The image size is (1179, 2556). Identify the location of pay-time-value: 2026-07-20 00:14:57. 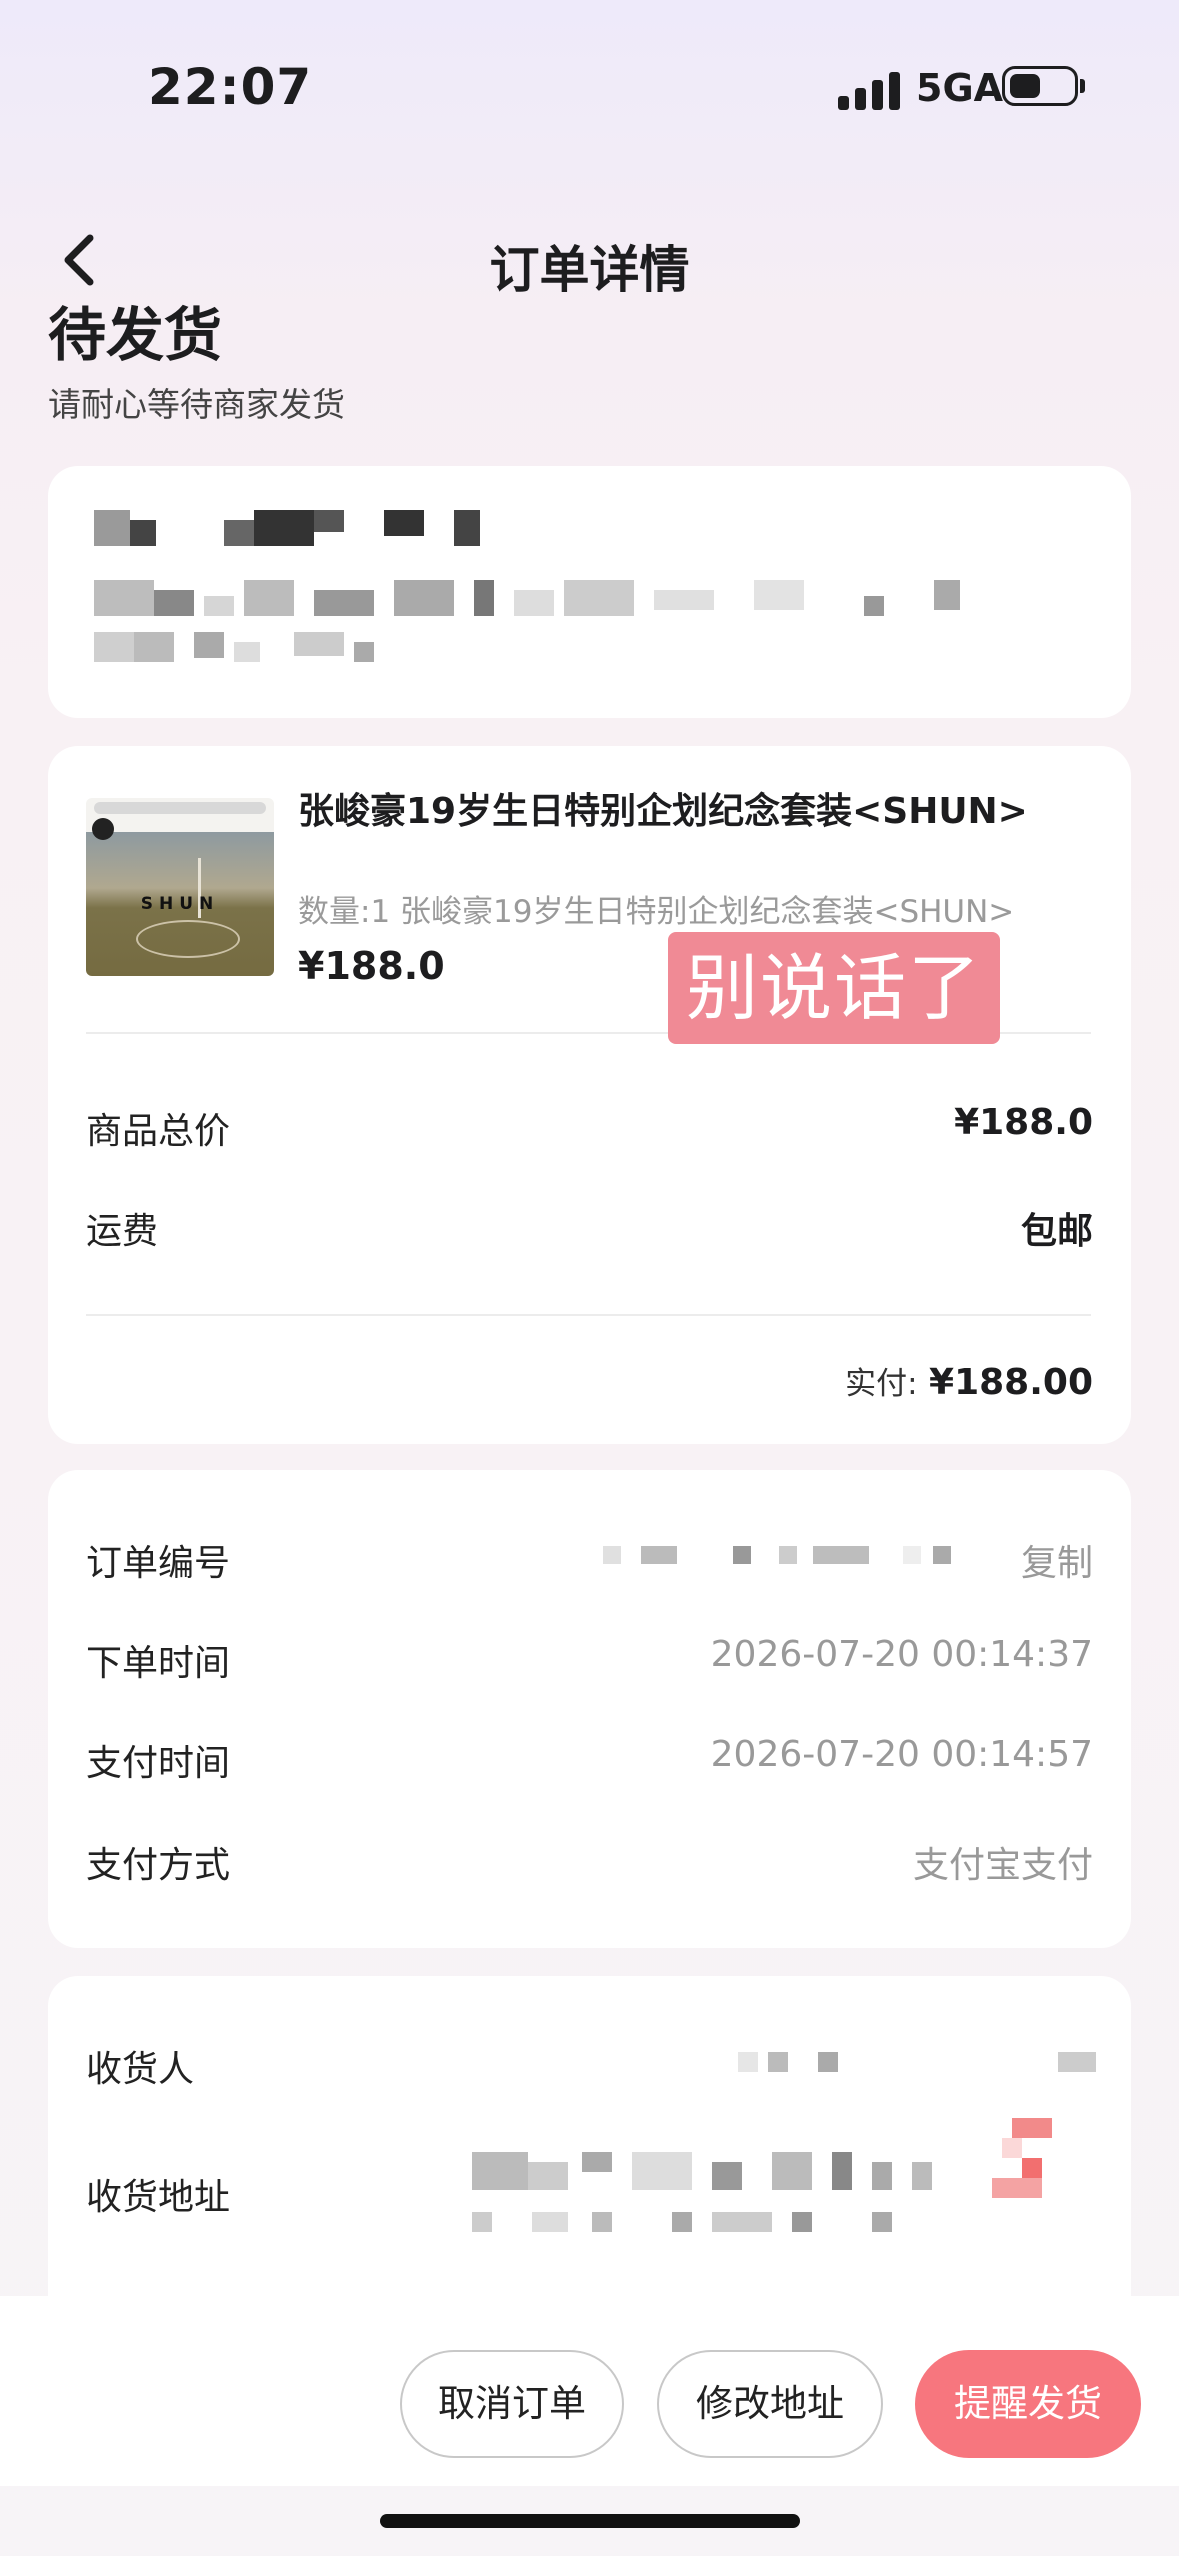
(901, 1754).